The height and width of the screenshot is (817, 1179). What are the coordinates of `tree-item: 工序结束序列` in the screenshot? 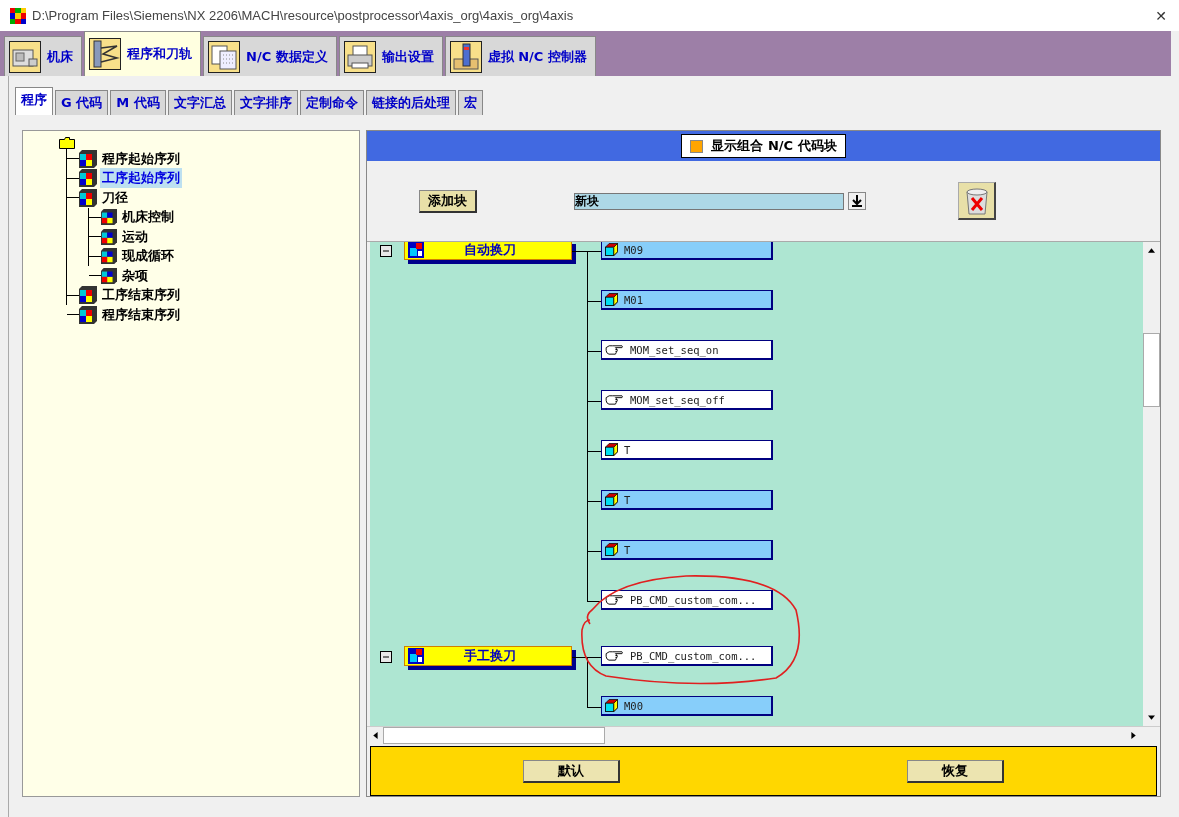 It's located at (141, 295).